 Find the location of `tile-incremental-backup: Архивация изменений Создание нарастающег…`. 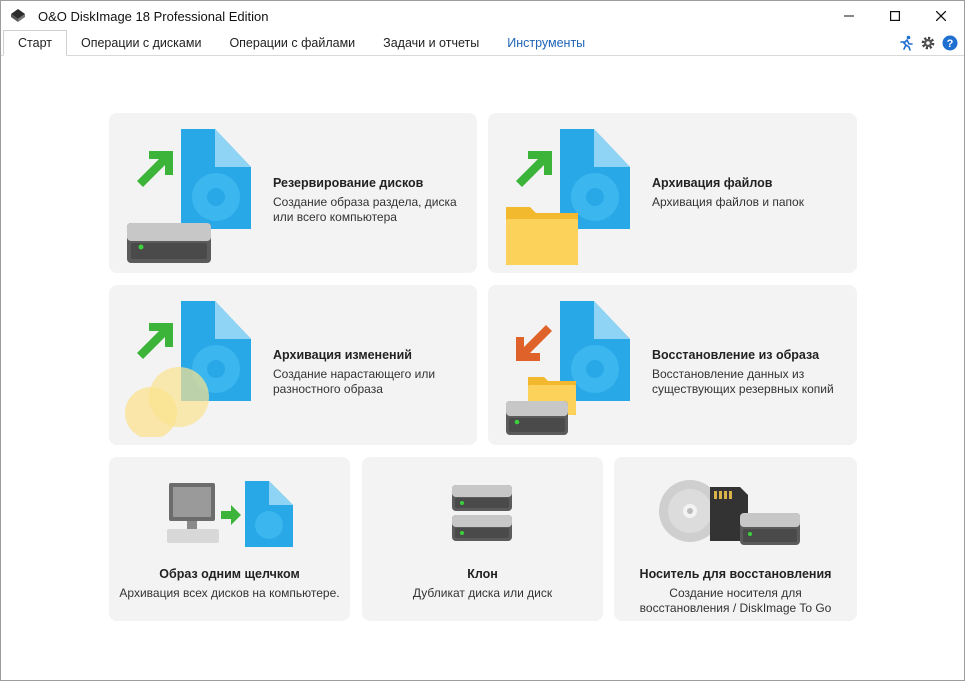

tile-incremental-backup: Архивация изменений Создание нарастающег… is located at coordinates (293, 365).